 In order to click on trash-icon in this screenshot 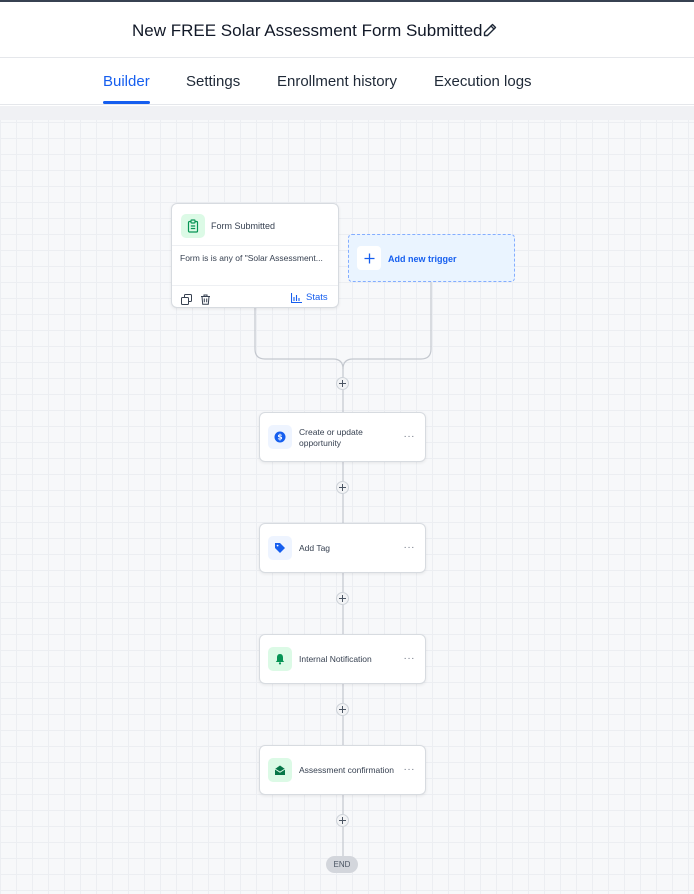, I will do `click(206, 298)`.